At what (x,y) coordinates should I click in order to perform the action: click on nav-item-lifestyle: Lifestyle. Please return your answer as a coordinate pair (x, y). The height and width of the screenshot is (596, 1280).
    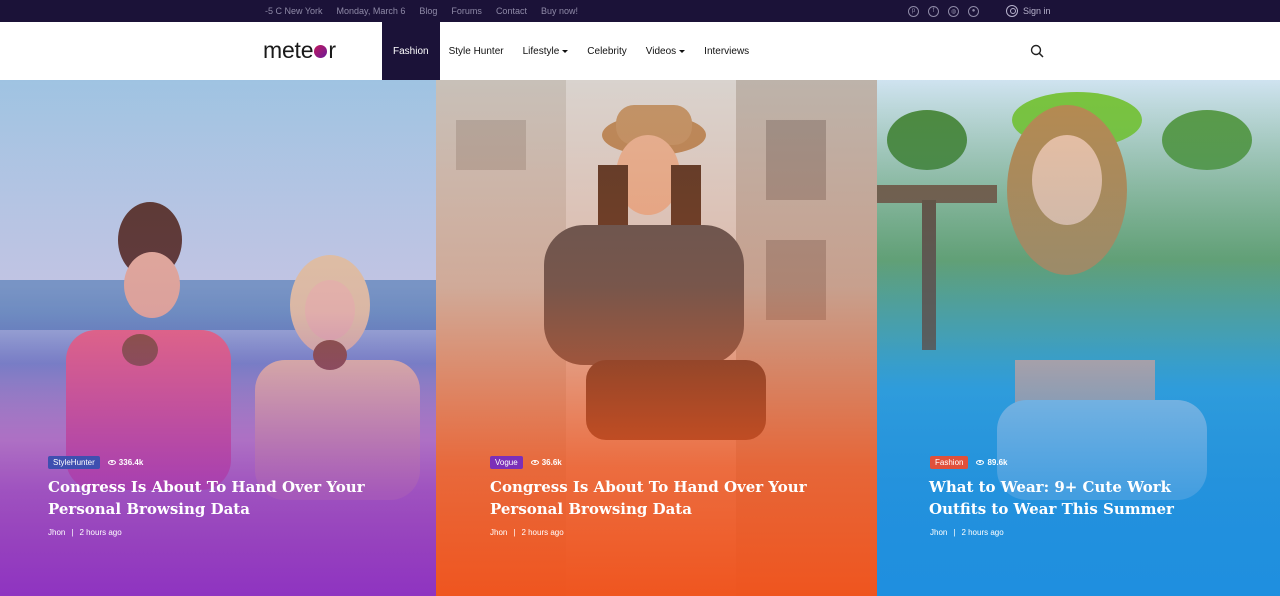
    Looking at the image, I should click on (546, 51).